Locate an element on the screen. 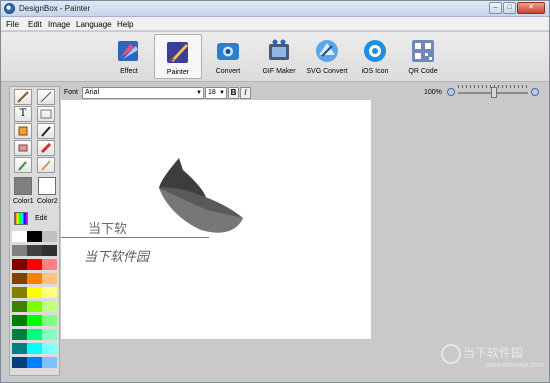 This screenshot has height=383, width=550. paint-bucket-icon is located at coordinates (23, 131).